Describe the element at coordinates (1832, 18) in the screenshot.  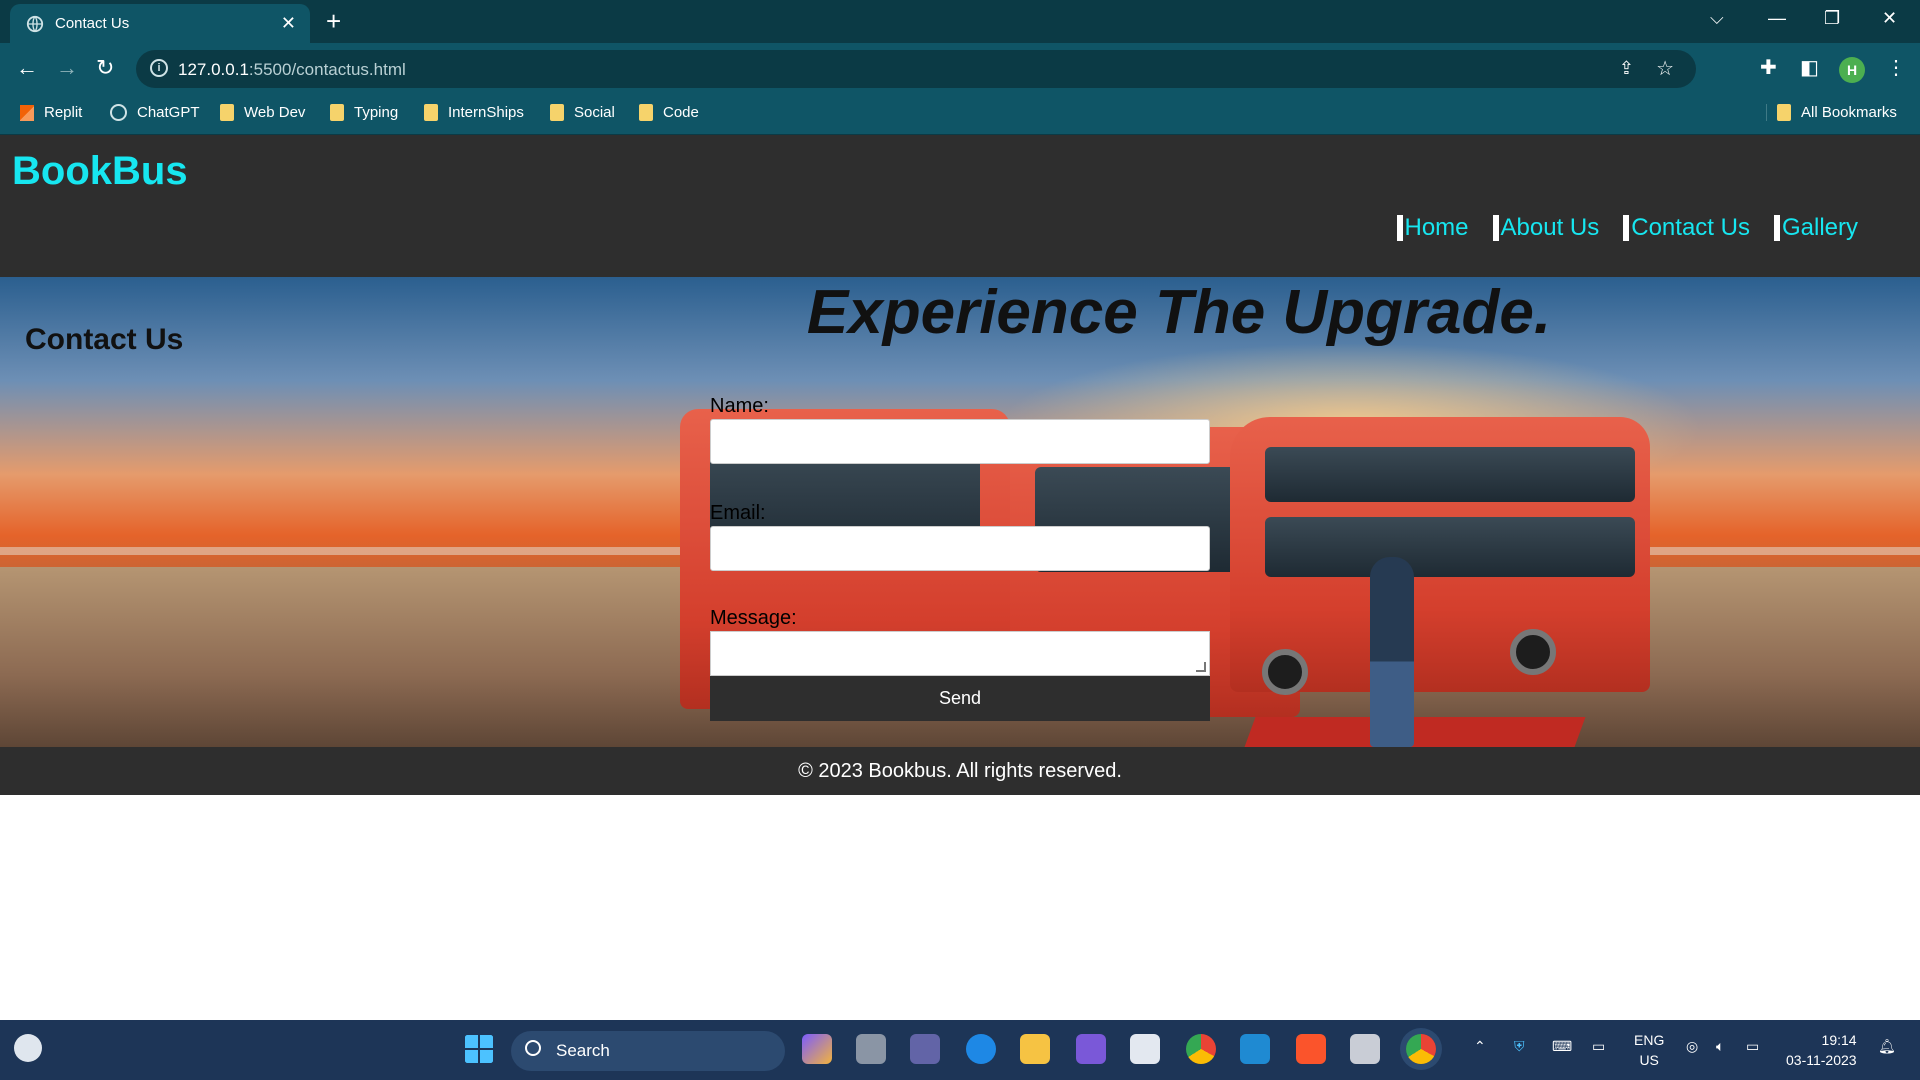
I see `restore-icon: ❐` at that location.